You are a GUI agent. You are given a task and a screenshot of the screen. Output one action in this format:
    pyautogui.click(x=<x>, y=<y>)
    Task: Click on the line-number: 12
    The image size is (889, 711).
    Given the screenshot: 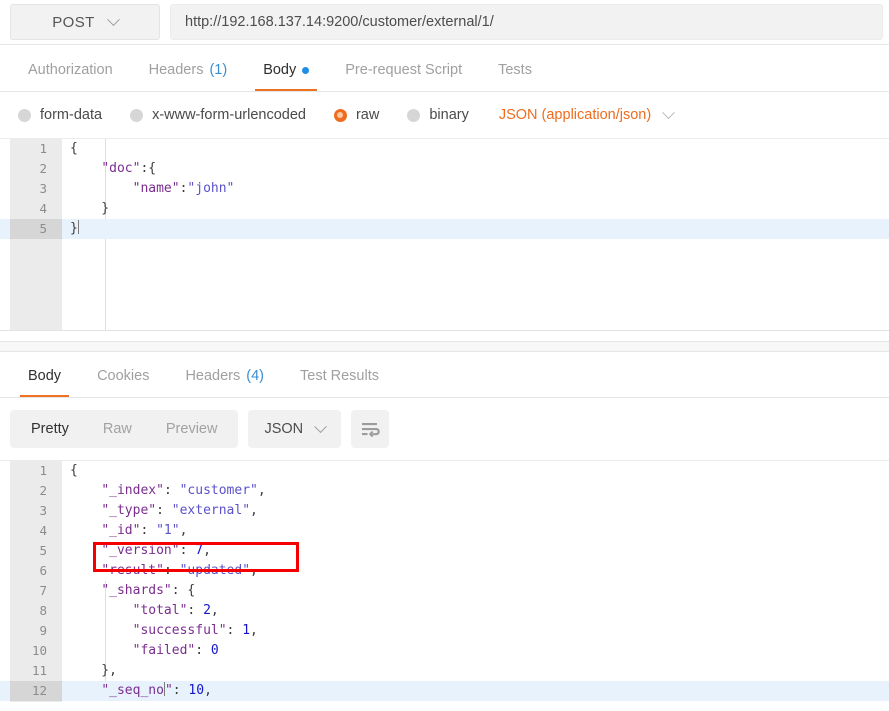 What is the action you would take?
    pyautogui.click(x=36, y=691)
    